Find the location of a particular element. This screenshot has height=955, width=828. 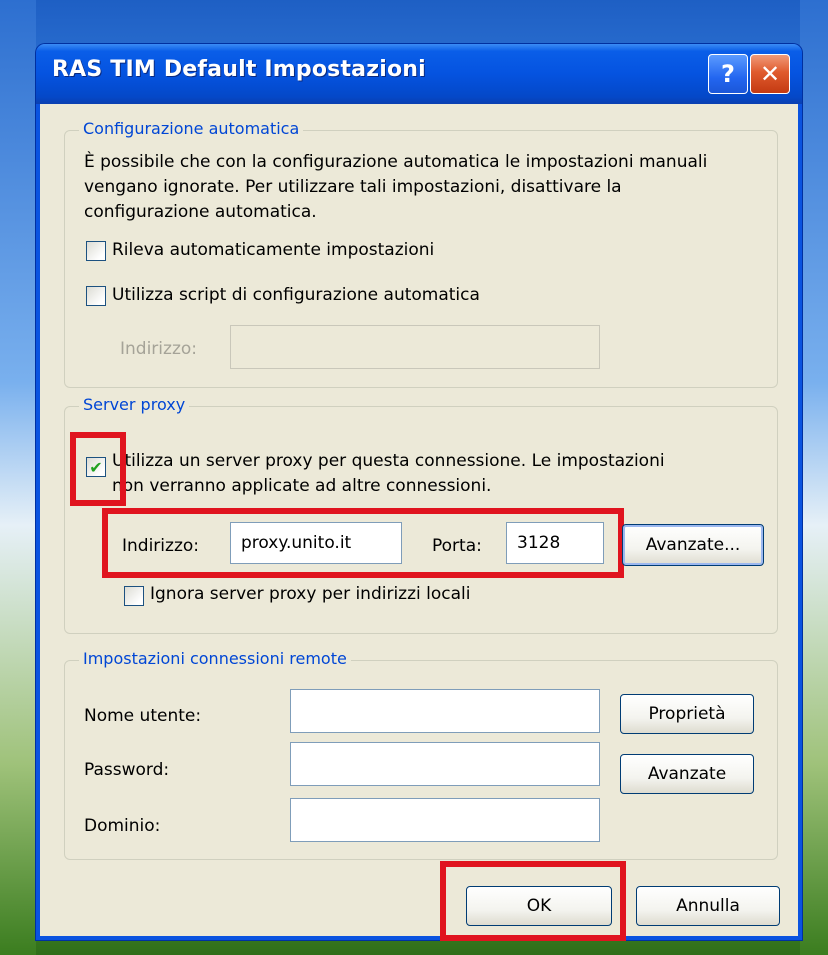

desktop-background-right is located at coordinates (814, 477).